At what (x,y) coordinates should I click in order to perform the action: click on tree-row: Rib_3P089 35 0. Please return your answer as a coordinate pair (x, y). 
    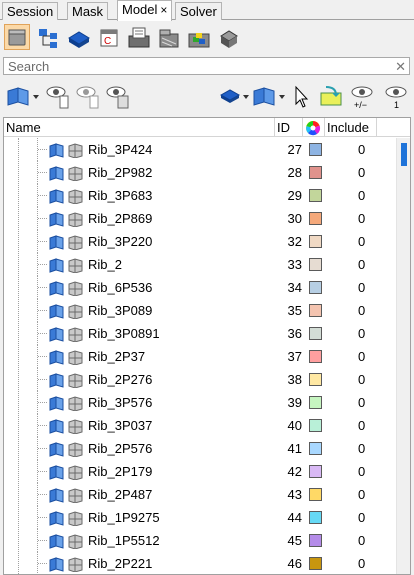
    Looking at the image, I should click on (200, 310).